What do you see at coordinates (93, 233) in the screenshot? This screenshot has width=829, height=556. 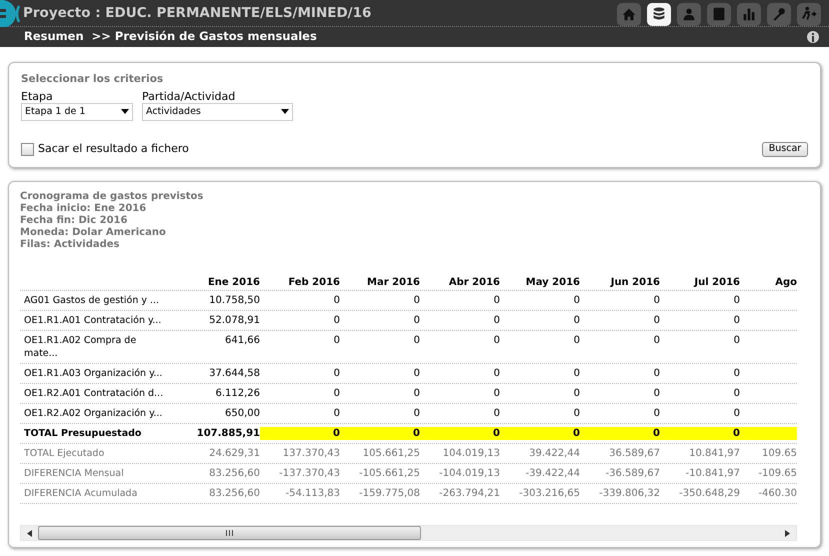 I see `report-info: Moneda: Dolar Americano` at bounding box center [93, 233].